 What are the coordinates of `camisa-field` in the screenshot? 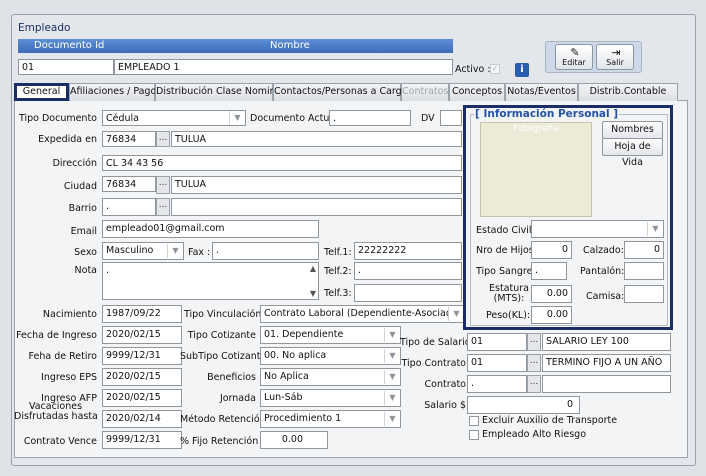 It's located at (644, 294).